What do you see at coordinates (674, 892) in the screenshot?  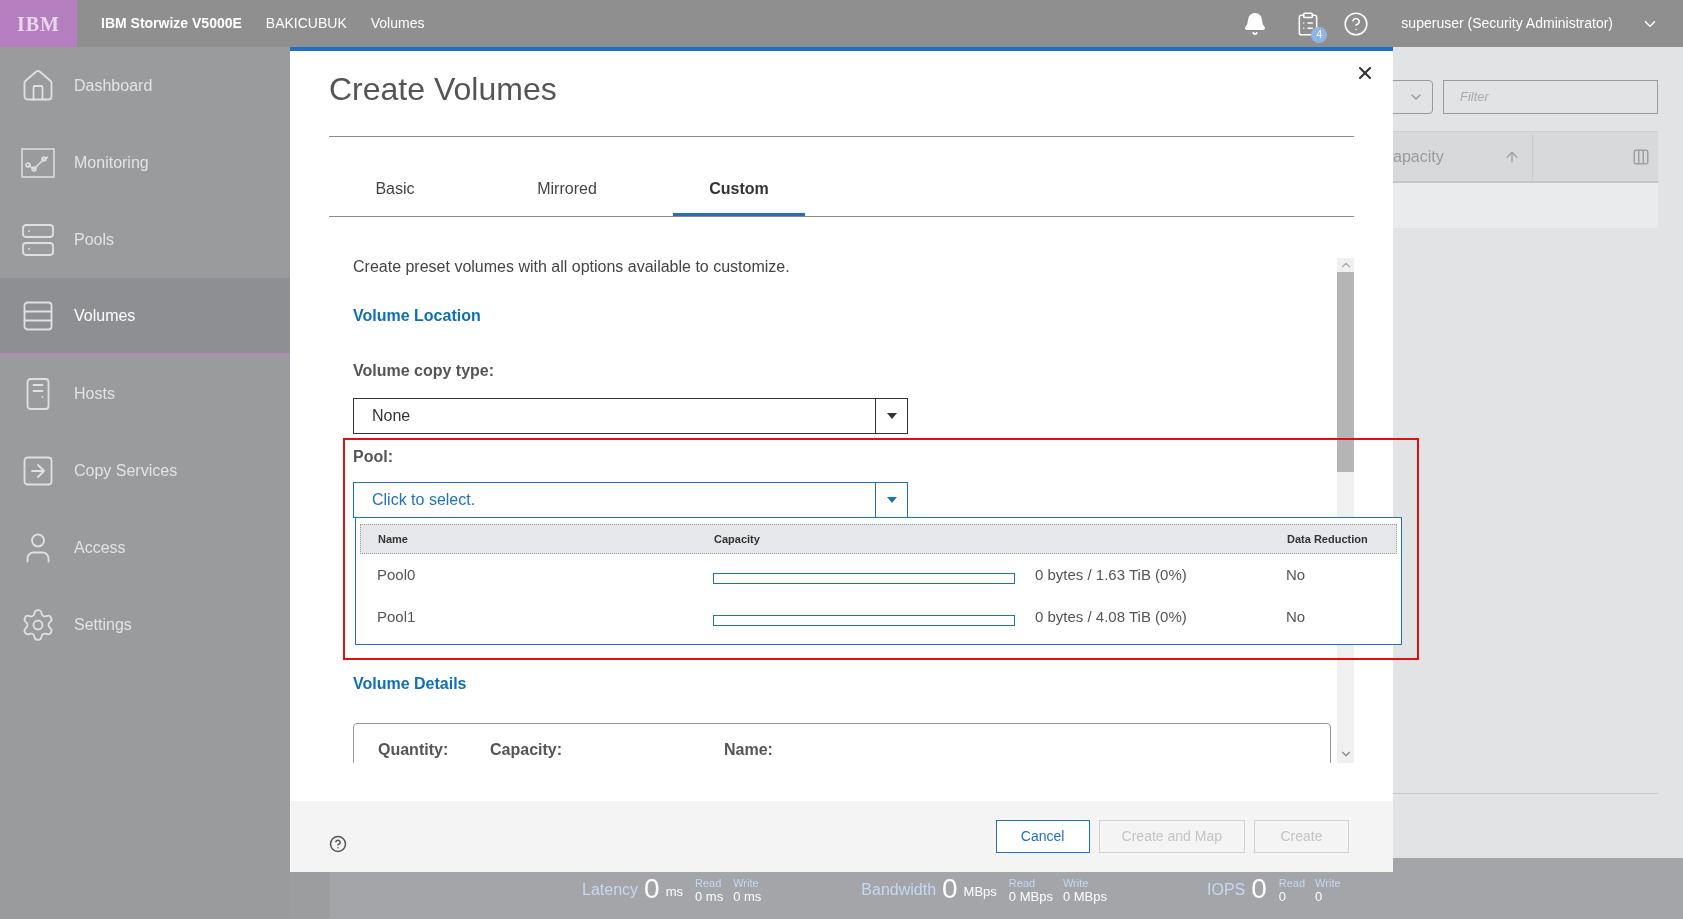 I see `metric-unit: ms` at bounding box center [674, 892].